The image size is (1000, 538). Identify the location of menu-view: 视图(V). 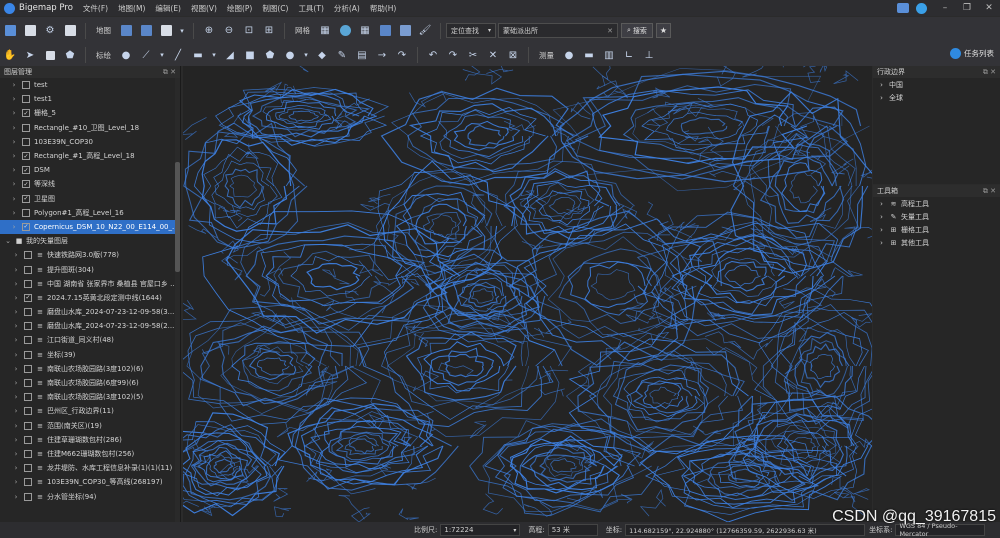
(204, 8).